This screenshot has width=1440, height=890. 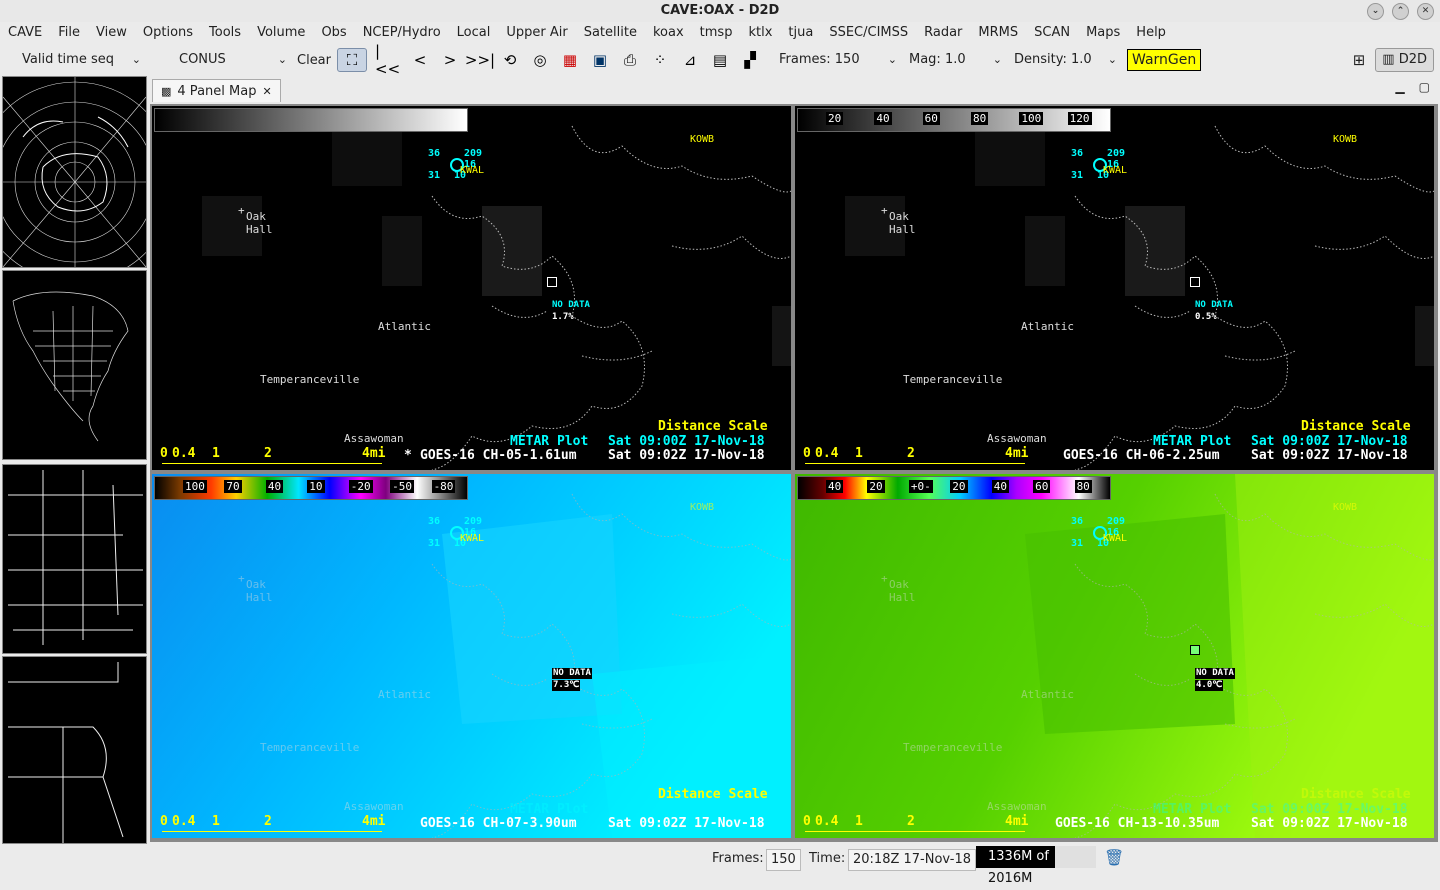 I want to click on menu-help: Help, so click(x=1151, y=33).